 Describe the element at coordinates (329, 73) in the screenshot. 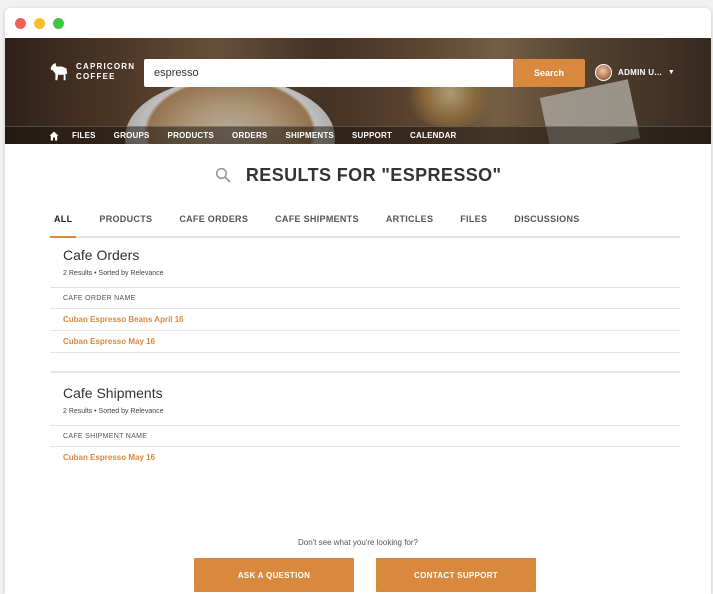

I see `search-input` at that location.